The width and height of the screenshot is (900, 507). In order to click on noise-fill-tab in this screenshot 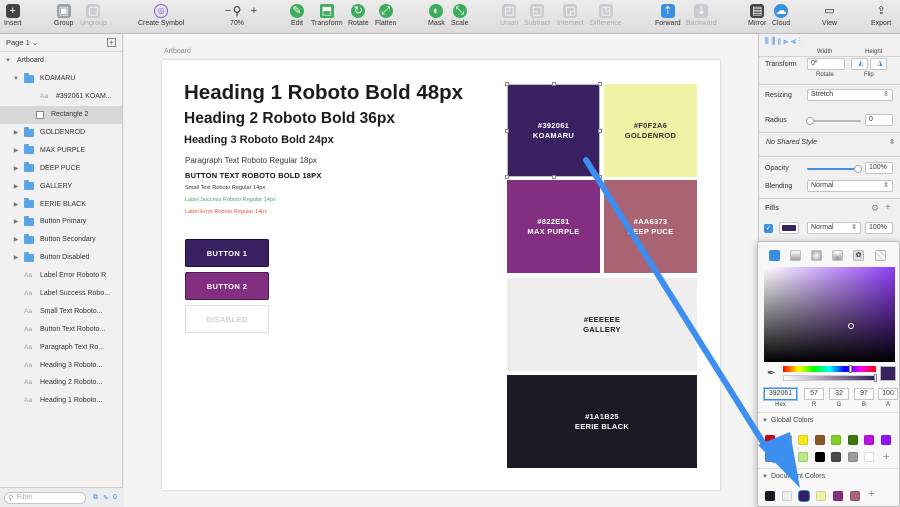, I will do `click(880, 255)`.